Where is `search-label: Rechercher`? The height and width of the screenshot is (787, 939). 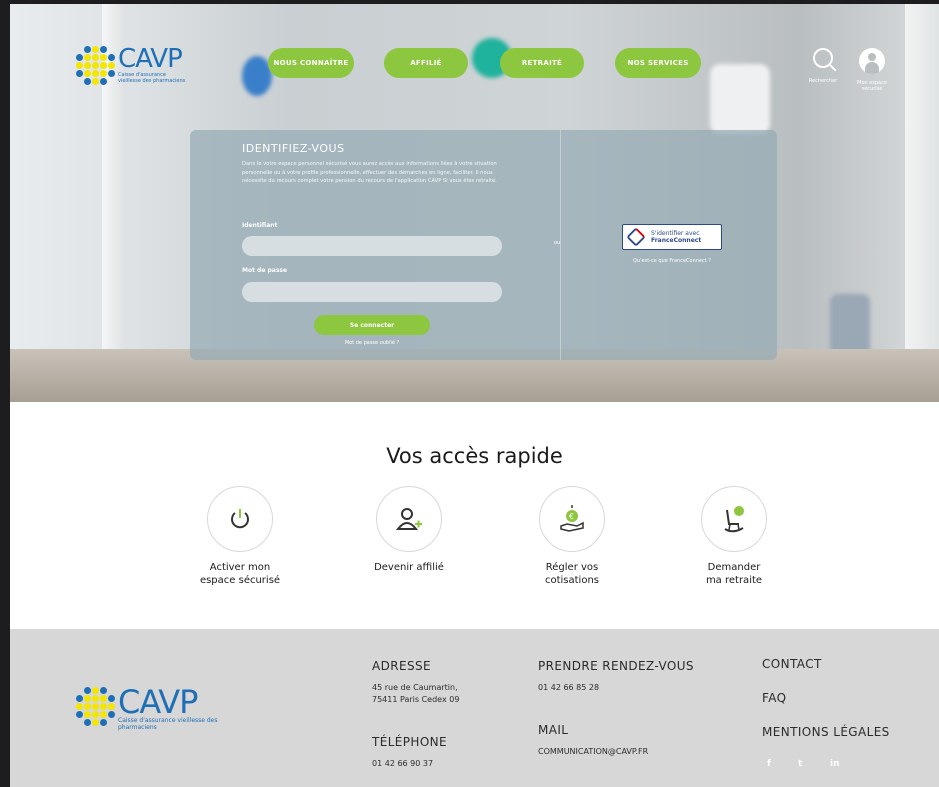 search-label: Rechercher is located at coordinates (823, 81).